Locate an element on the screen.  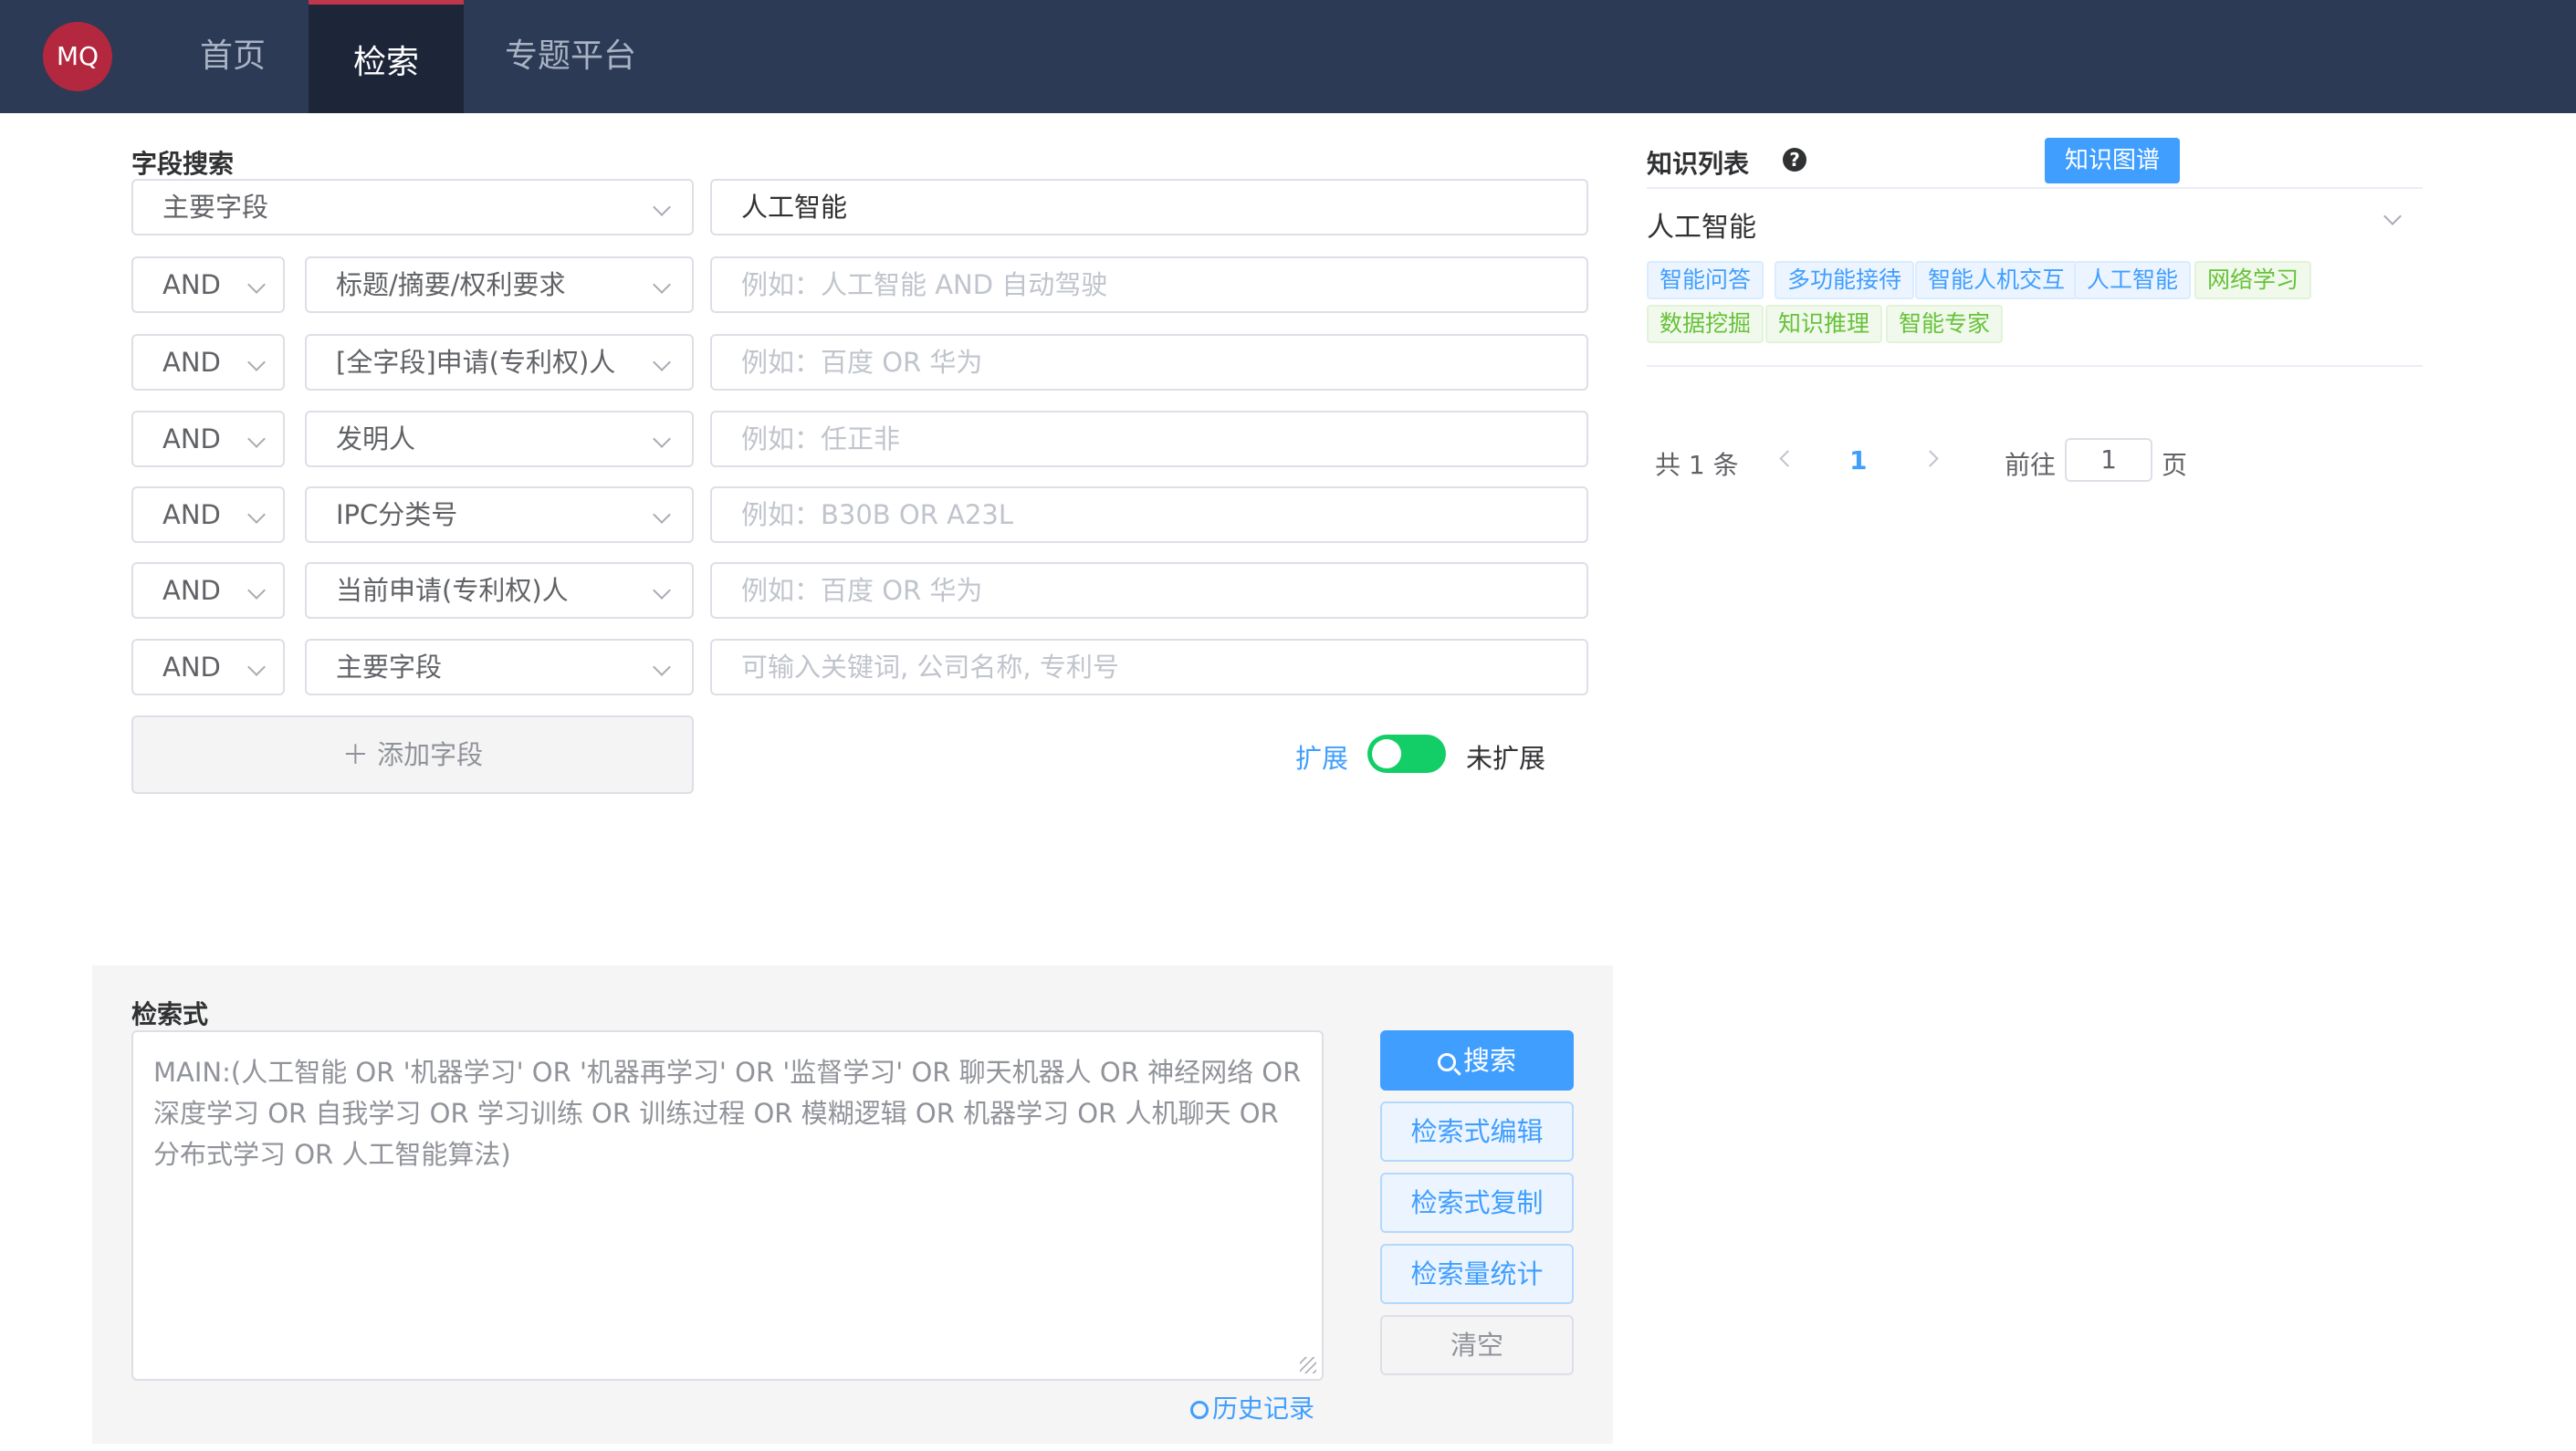
field-select: [全字段]申请(专利权)人 is located at coordinates (500, 362).